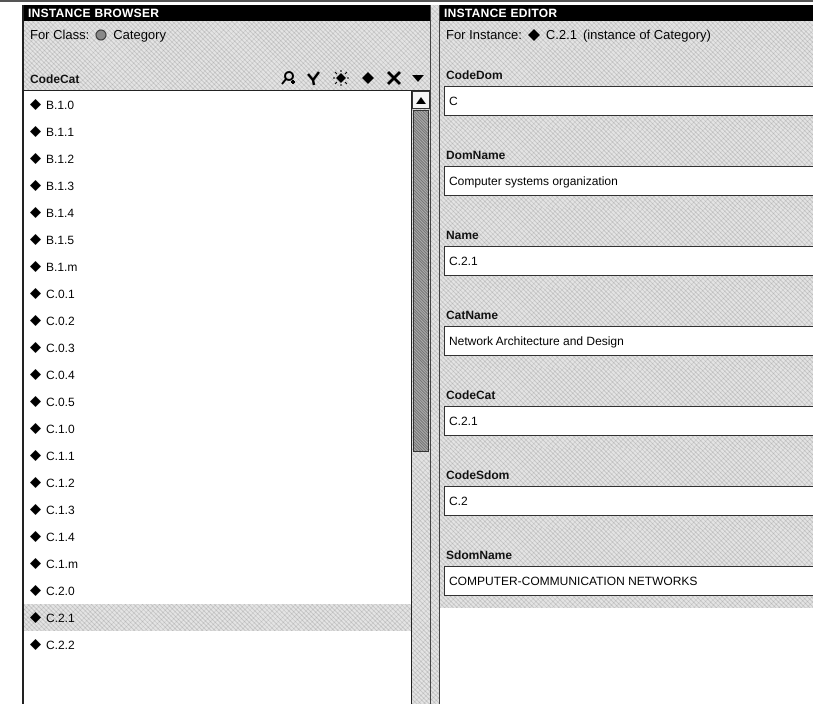  Describe the element at coordinates (217, 590) in the screenshot. I see `list-item: C.2.0` at that location.